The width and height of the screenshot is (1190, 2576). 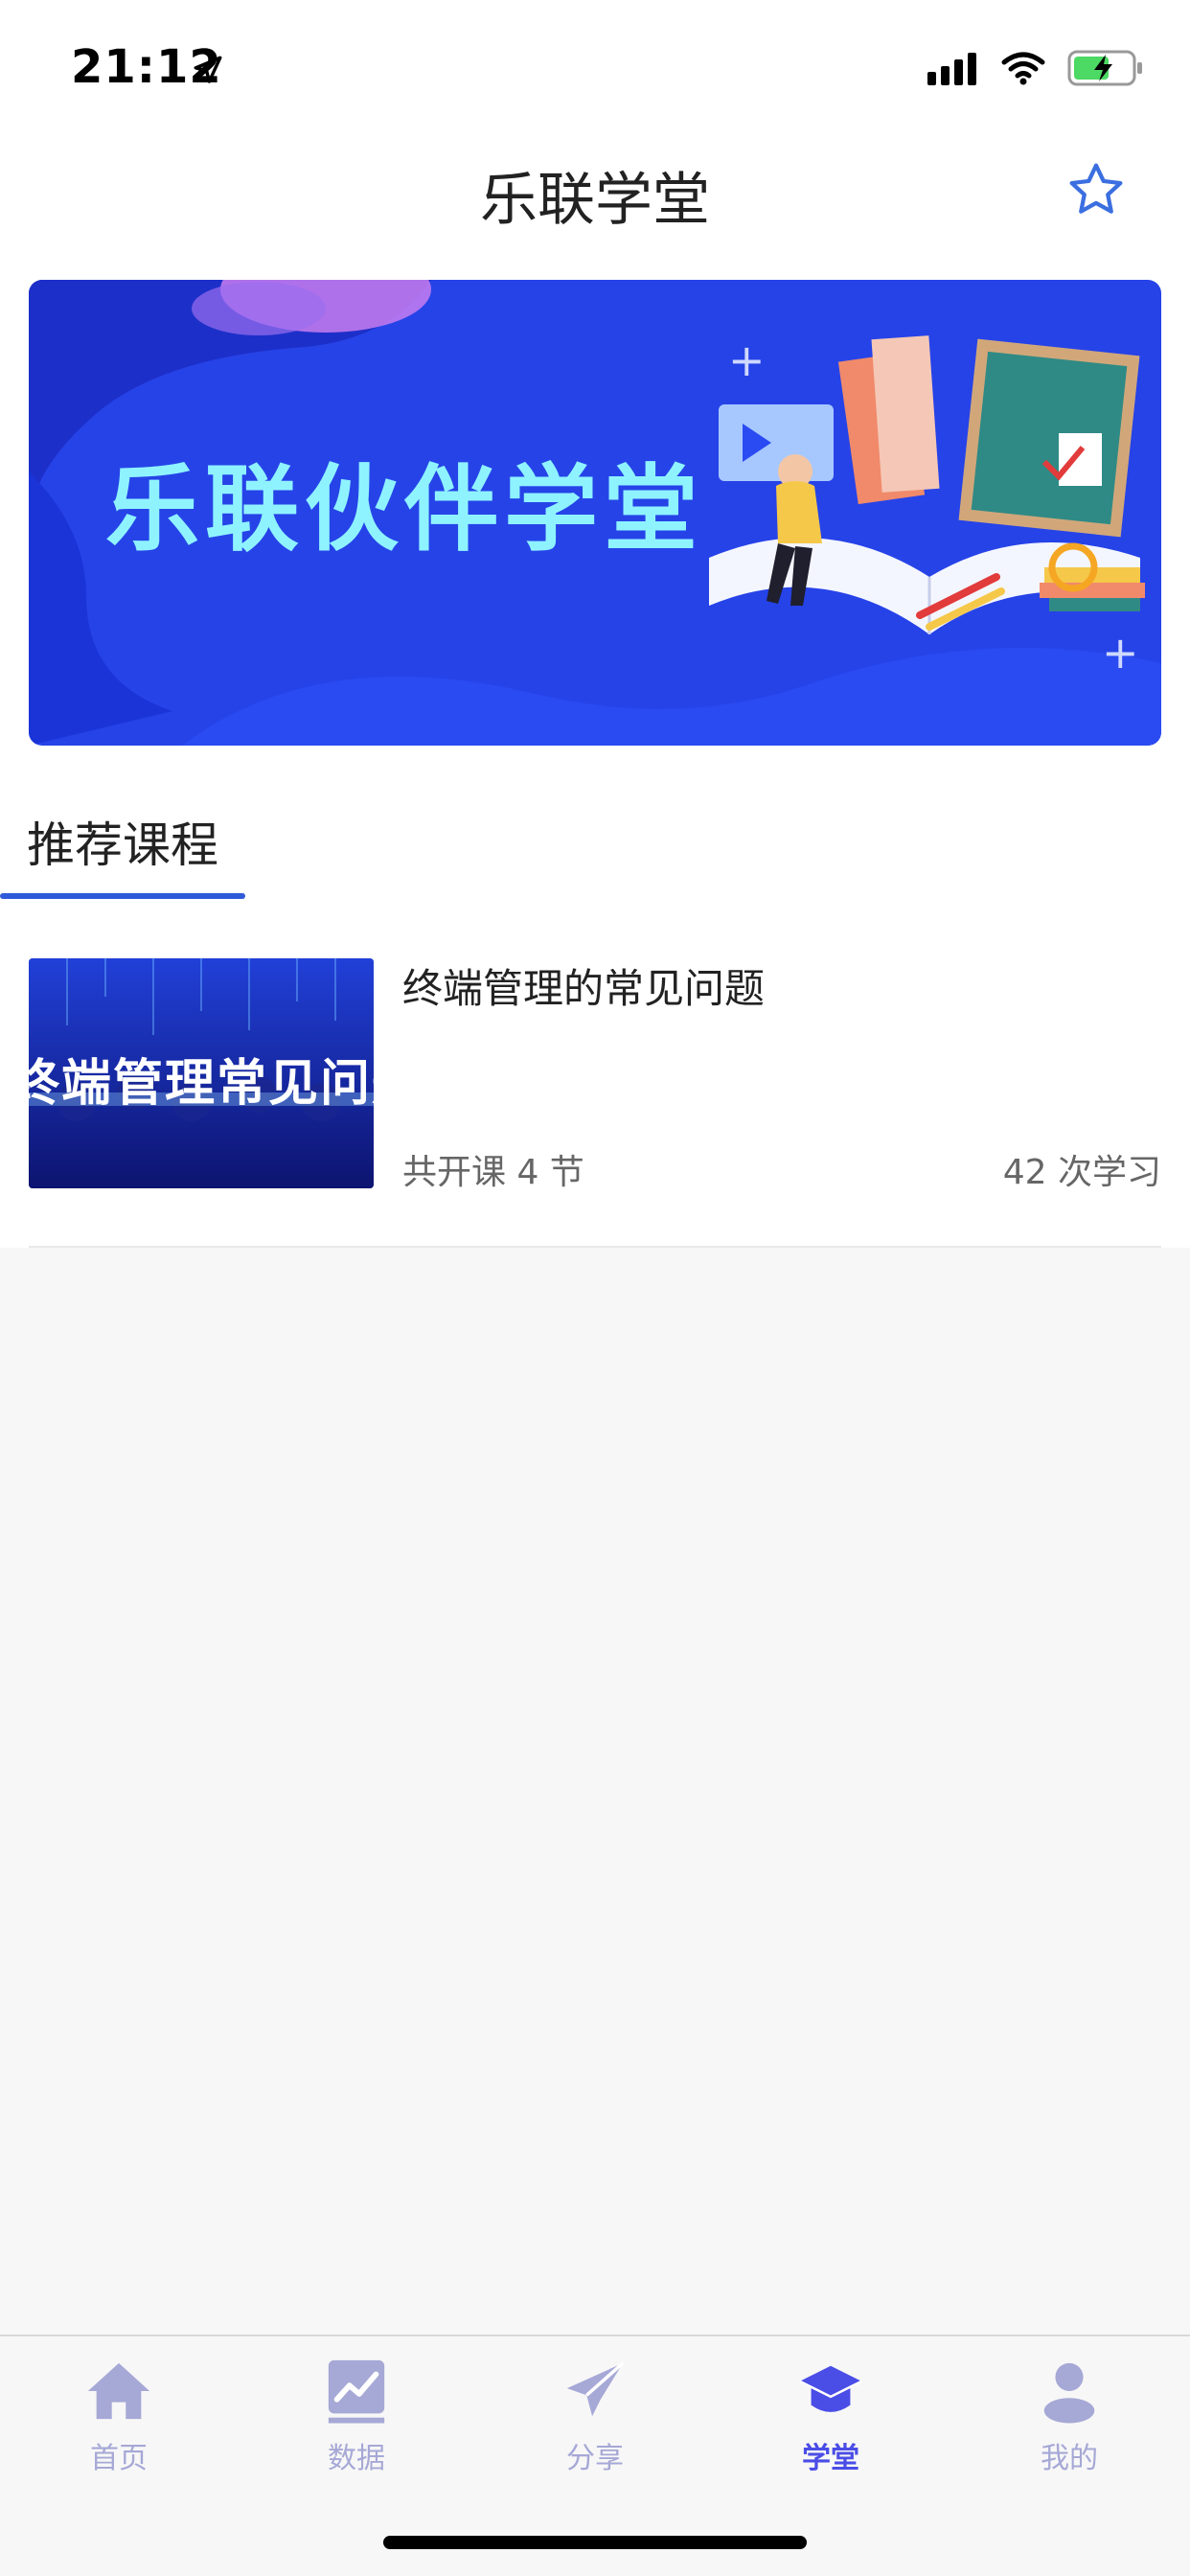 What do you see at coordinates (405, 510) in the screenshot?
I see `banner-title: 乐联伙伴学堂` at bounding box center [405, 510].